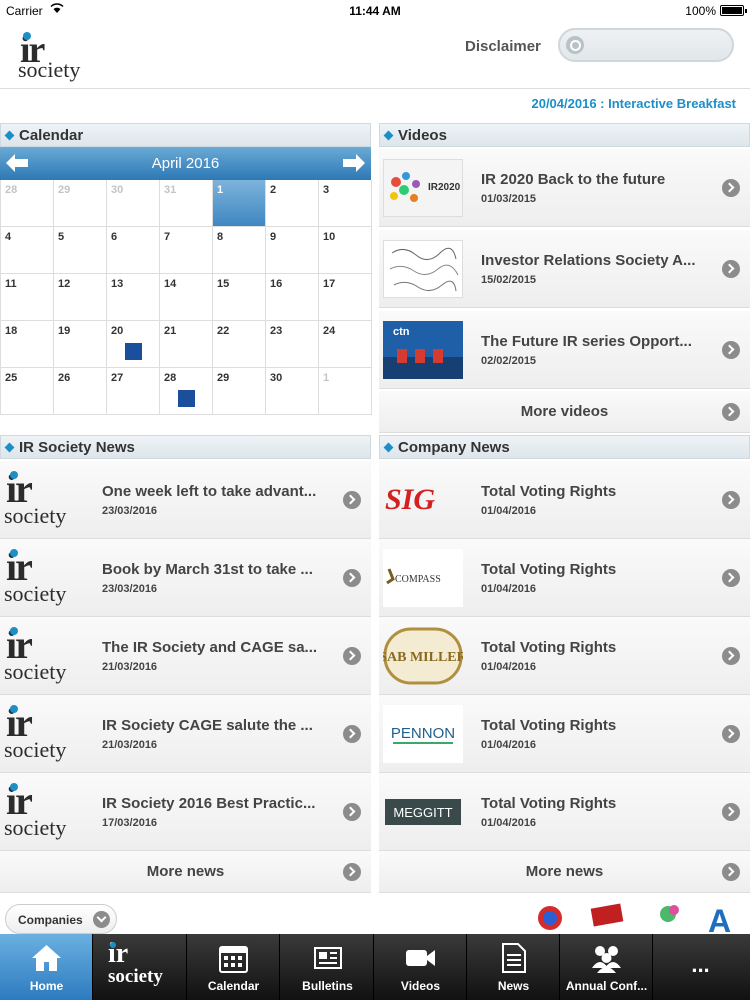  What do you see at coordinates (133, 250) in the screenshot?
I see `calendar-day: 6` at bounding box center [133, 250].